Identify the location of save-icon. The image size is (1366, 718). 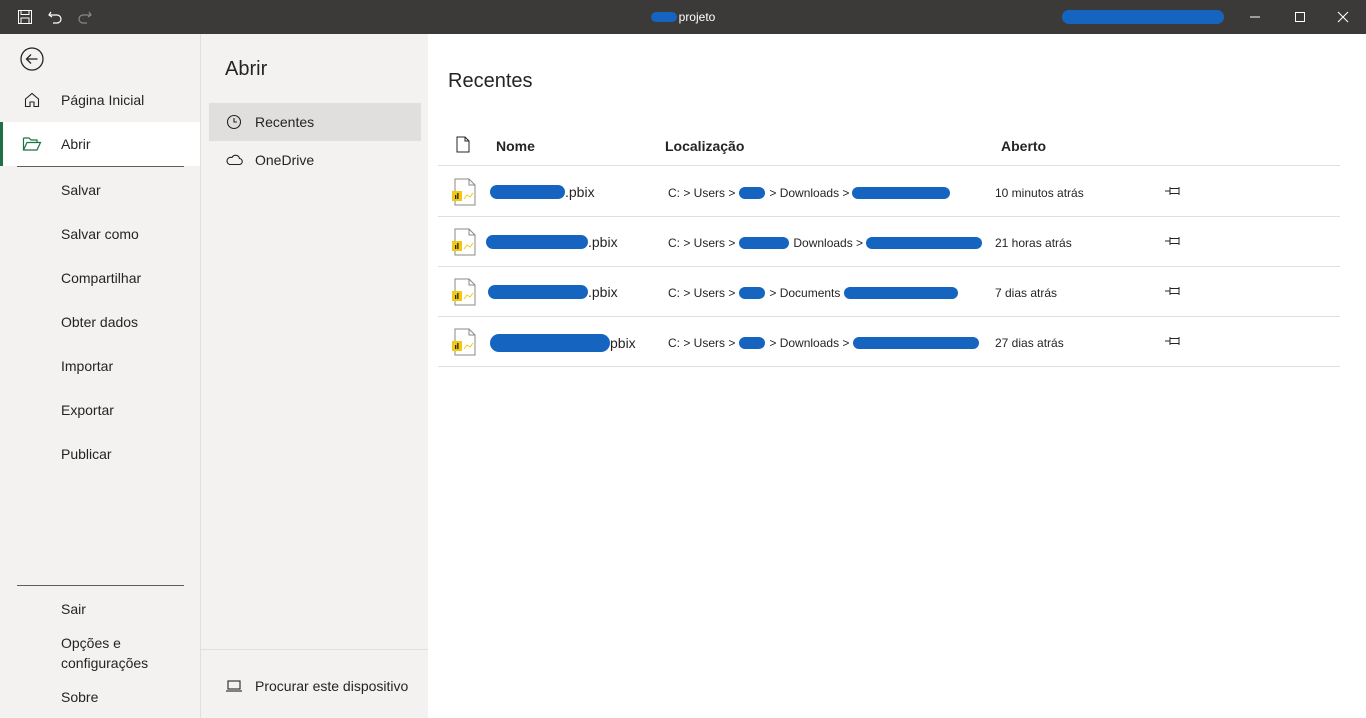
(25, 17).